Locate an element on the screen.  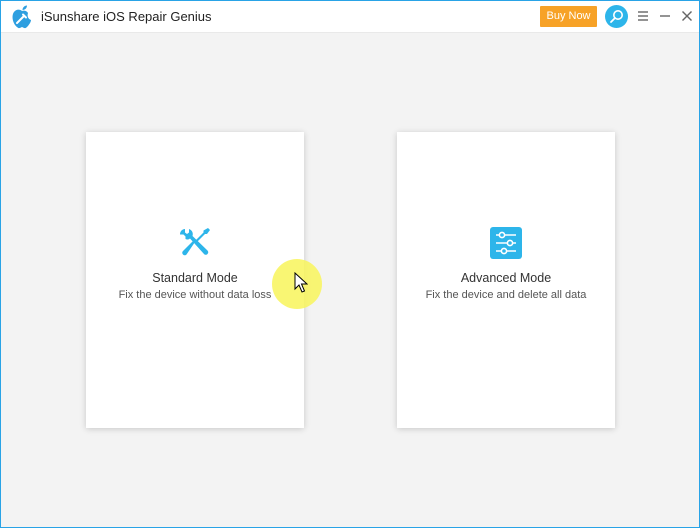
buy-now-button: Buy Now is located at coordinates (568, 16).